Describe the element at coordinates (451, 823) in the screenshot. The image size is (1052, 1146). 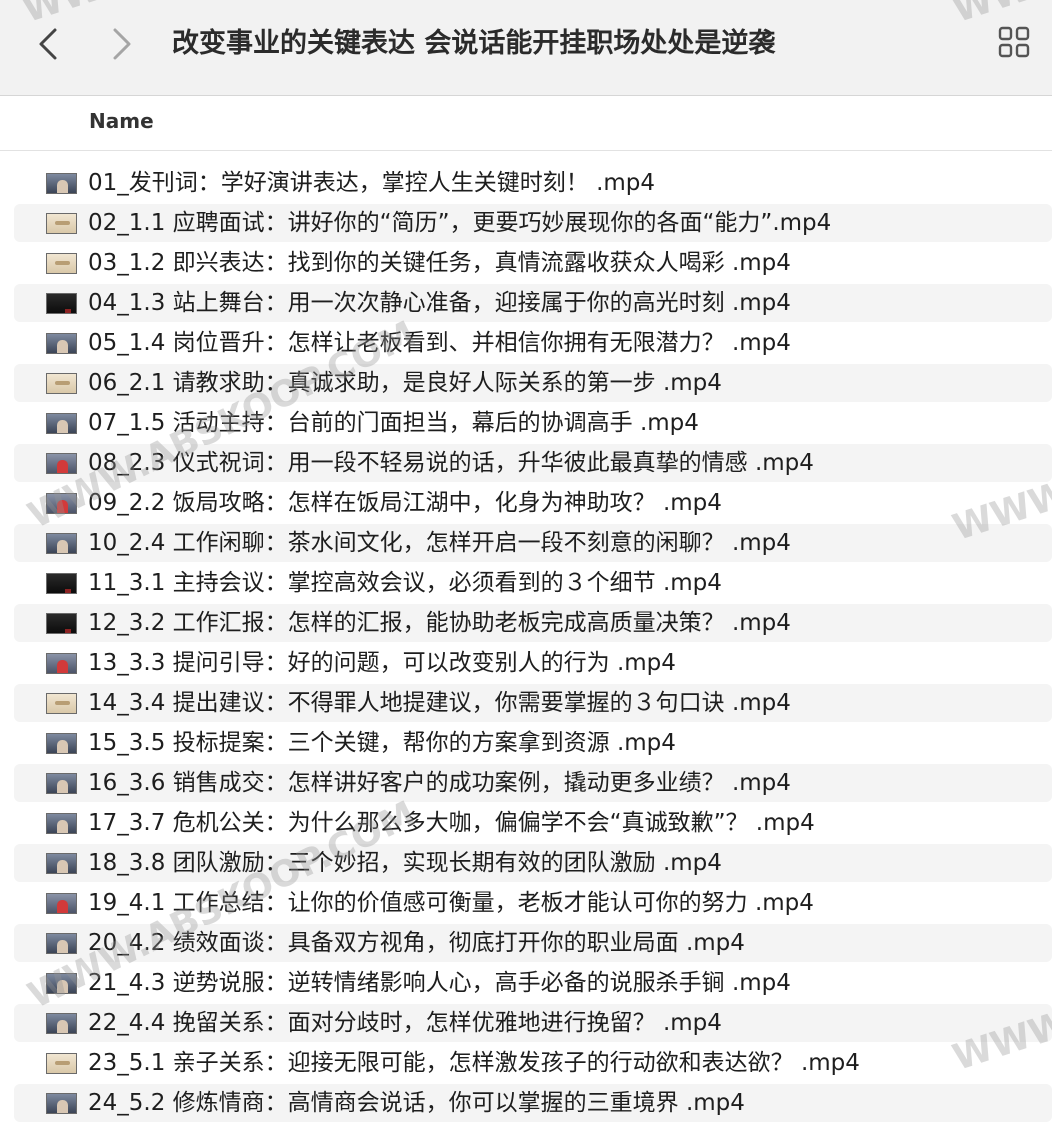
I see `file-name: 17_3.7 危机公关：为什么那么多大咖，偏偏学不会“真诚致歉”？ .mp4` at that location.